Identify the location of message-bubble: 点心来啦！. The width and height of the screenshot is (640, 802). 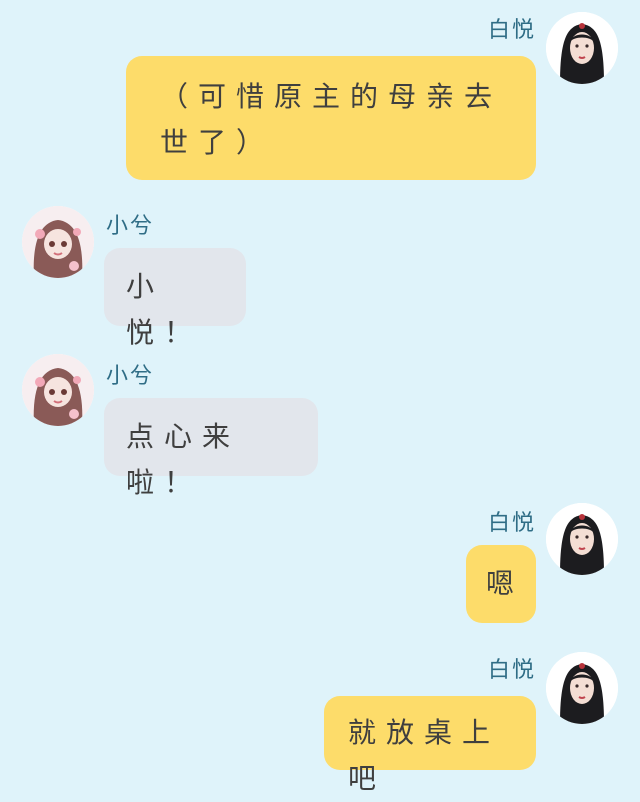
(211, 448).